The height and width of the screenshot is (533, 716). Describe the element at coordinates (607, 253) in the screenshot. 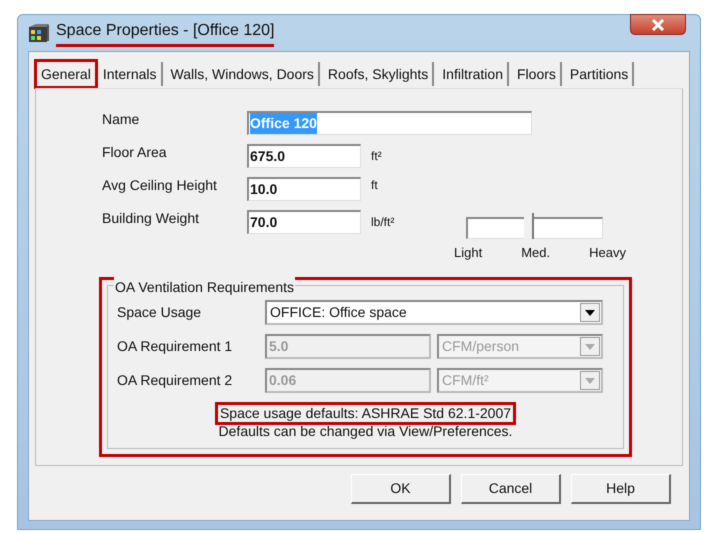

I see `slider-label: Heavy` at that location.